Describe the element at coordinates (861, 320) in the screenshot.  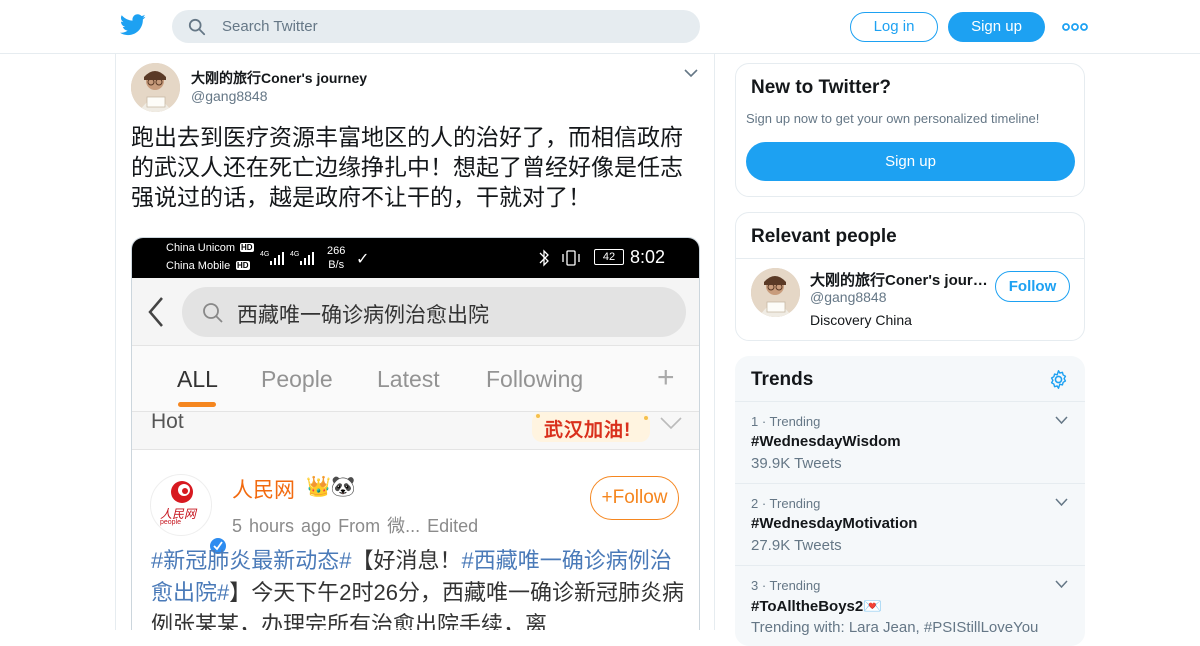
I see `person-bio: Discovery China` at that location.